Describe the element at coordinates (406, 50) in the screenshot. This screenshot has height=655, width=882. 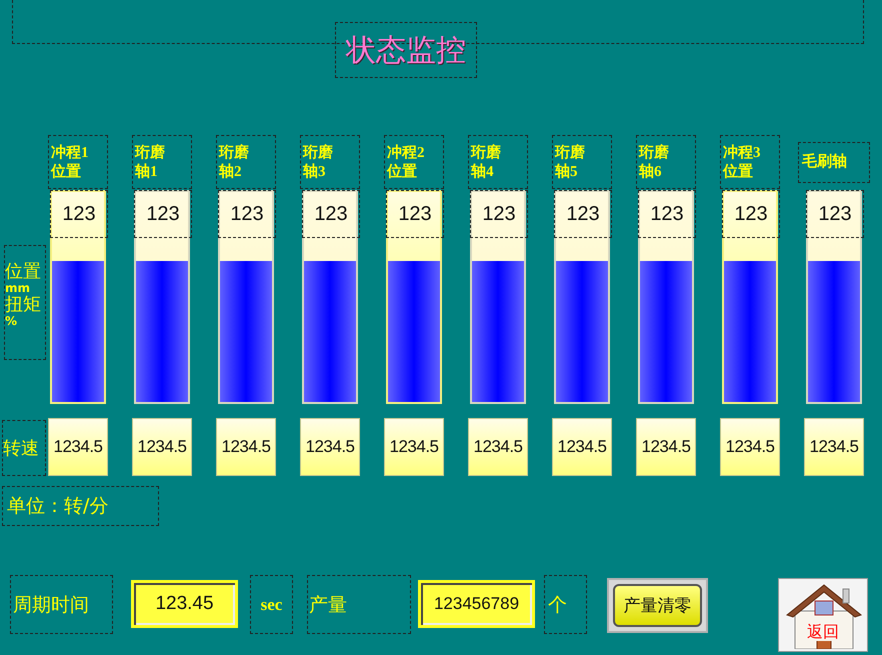
I see `page-title: 状态监控` at that location.